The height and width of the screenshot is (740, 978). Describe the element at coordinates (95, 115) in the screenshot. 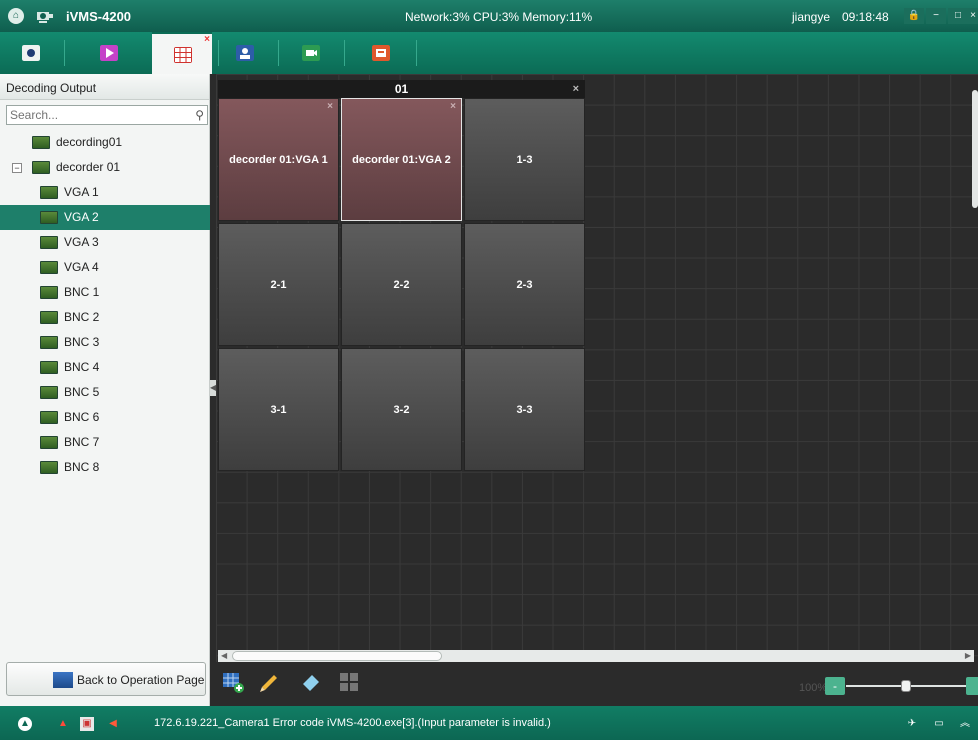

I see `search-input` at that location.